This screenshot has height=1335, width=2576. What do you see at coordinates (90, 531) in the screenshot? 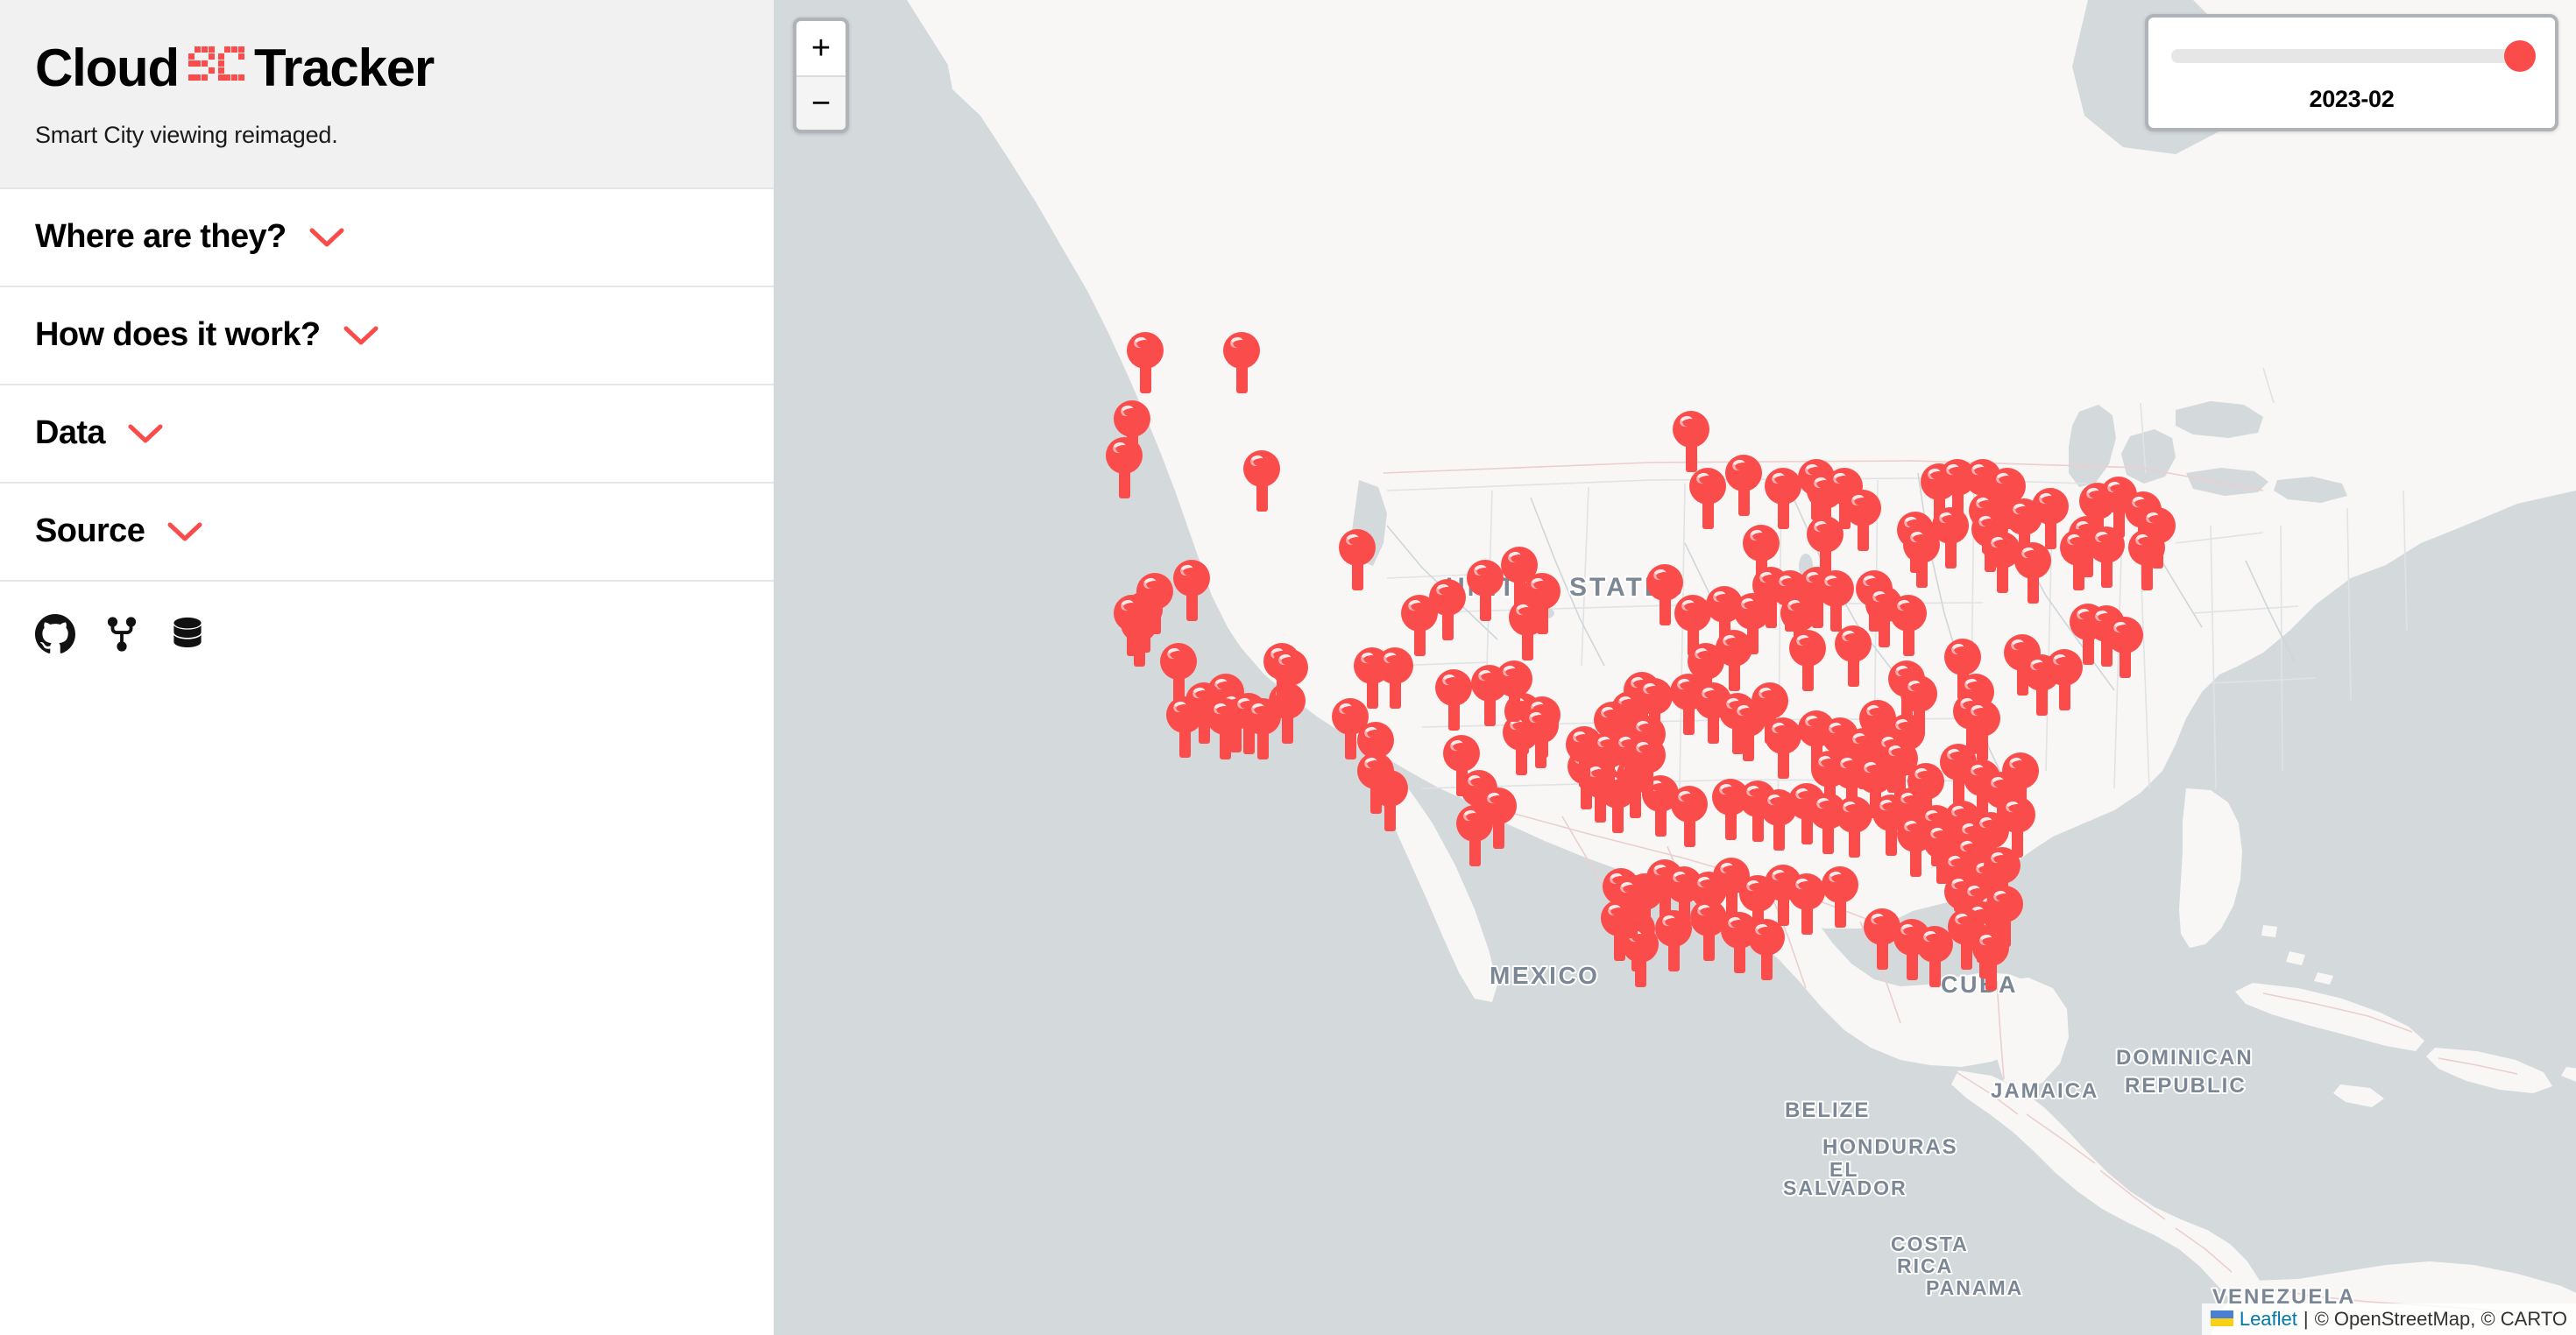
I see `accordion-label: Source` at bounding box center [90, 531].